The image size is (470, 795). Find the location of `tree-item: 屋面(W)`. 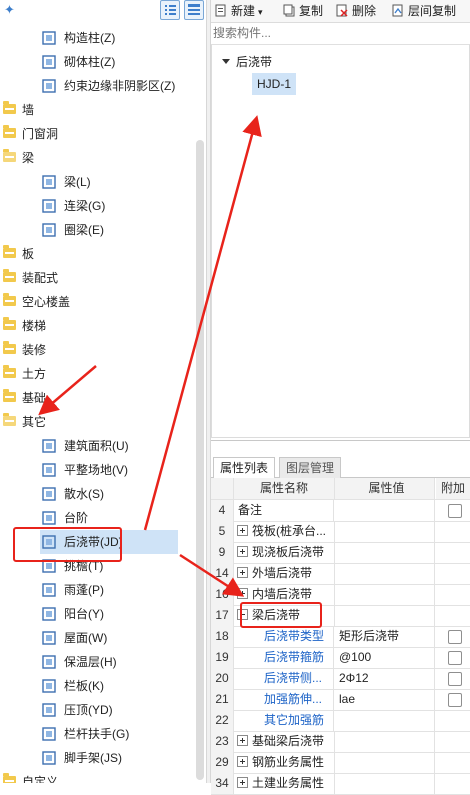

tree-item: 屋面(W) is located at coordinates (98, 638).